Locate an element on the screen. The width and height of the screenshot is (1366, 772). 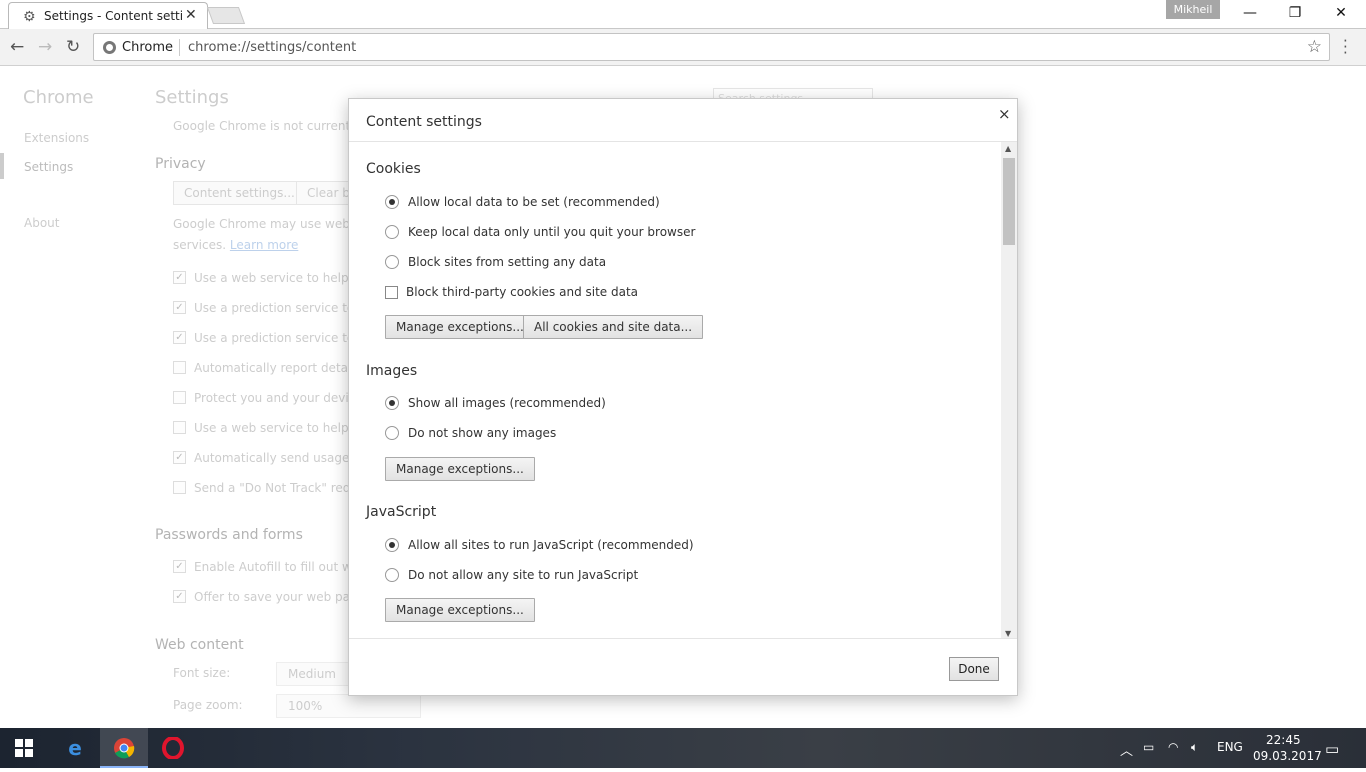
images-show-radio is located at coordinates (392, 403).